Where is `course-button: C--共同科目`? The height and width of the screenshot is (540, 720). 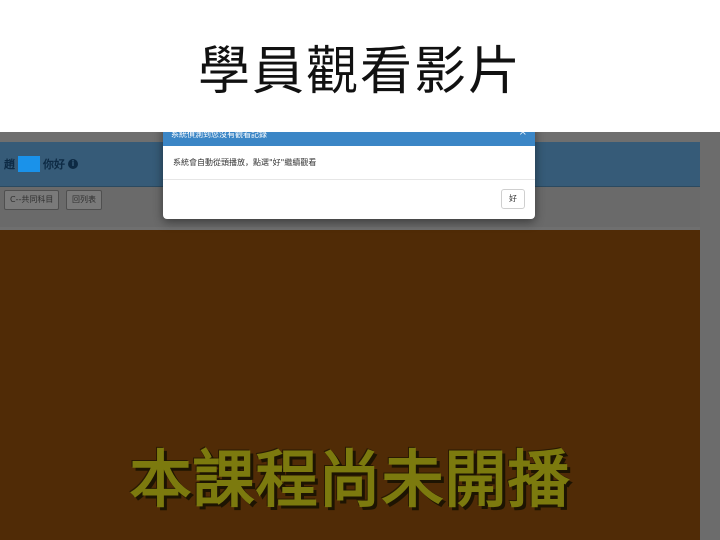 course-button: C--共同科目 is located at coordinates (32, 200).